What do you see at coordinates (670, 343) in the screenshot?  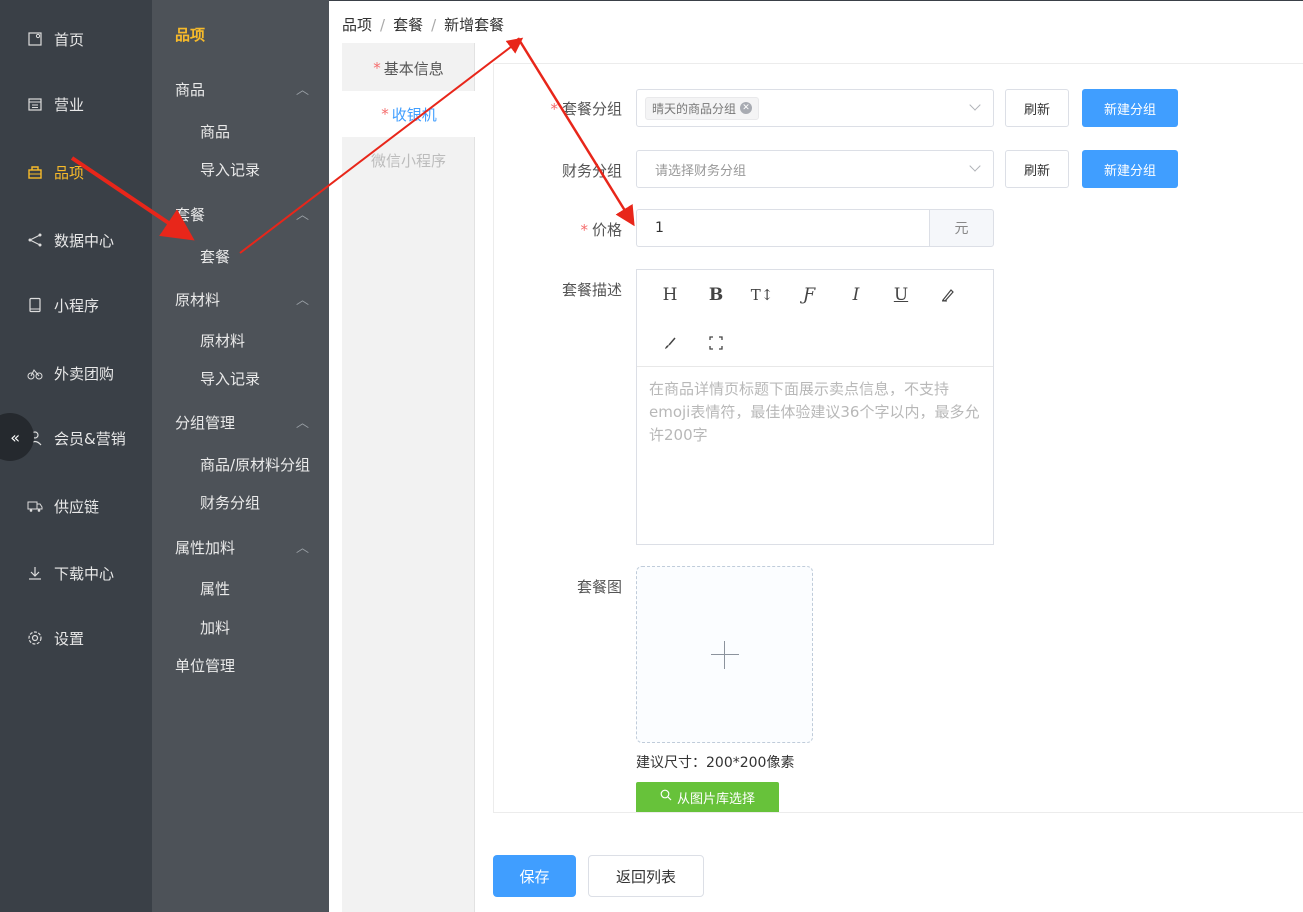 I see `brush-icon` at bounding box center [670, 343].